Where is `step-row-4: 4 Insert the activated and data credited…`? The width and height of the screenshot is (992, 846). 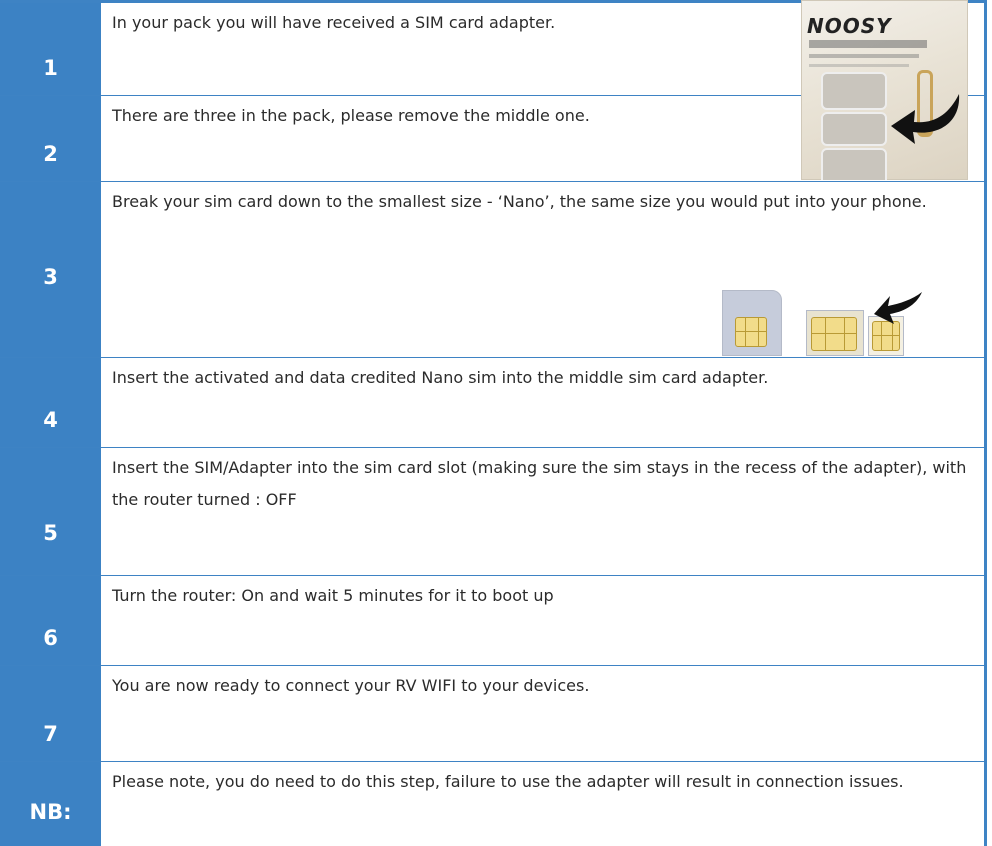 step-row-4: 4 Insert the activated and data credited… is located at coordinates (493, 402).